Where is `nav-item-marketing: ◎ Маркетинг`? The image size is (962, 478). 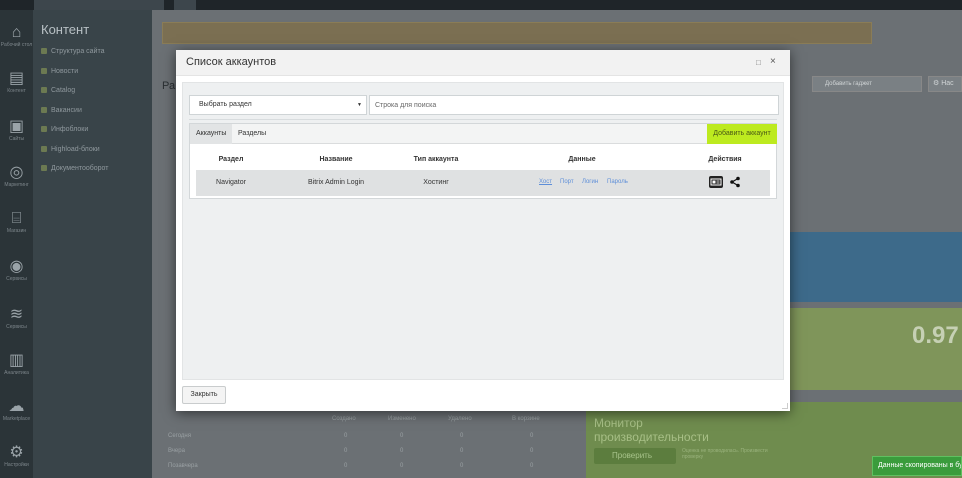
nav-item-marketing: ◎ Маркетинг is located at coordinates (16, 176).